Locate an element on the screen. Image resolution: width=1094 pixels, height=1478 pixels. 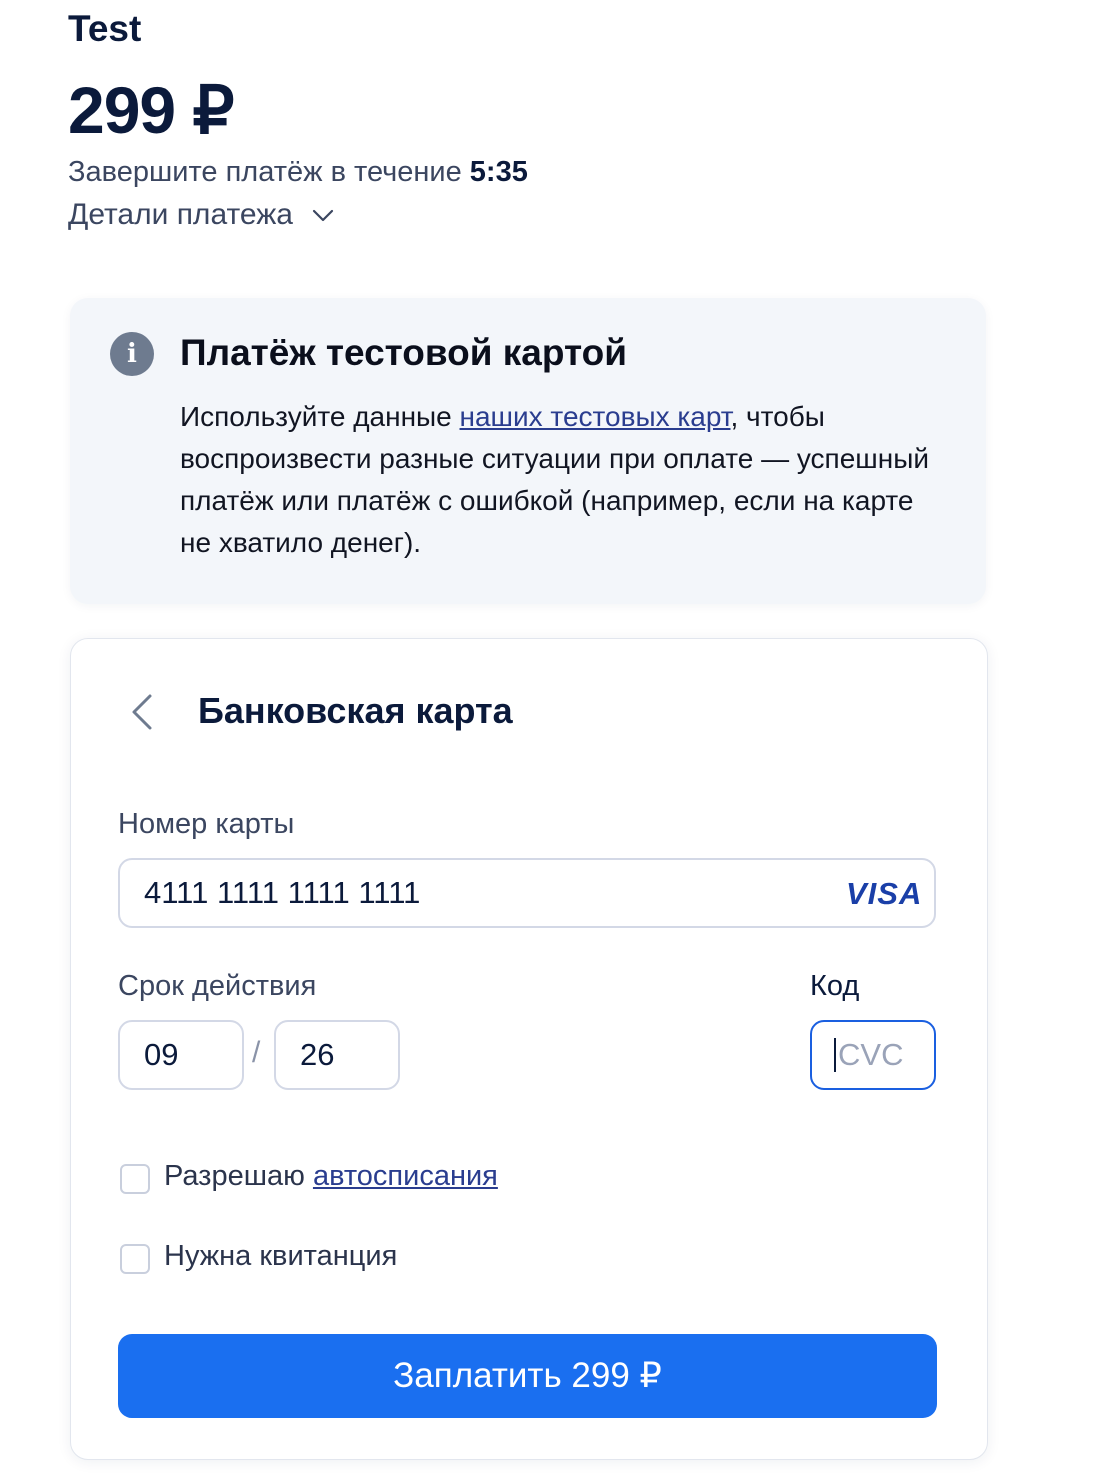
autopay-checkbox is located at coordinates (135, 1179).